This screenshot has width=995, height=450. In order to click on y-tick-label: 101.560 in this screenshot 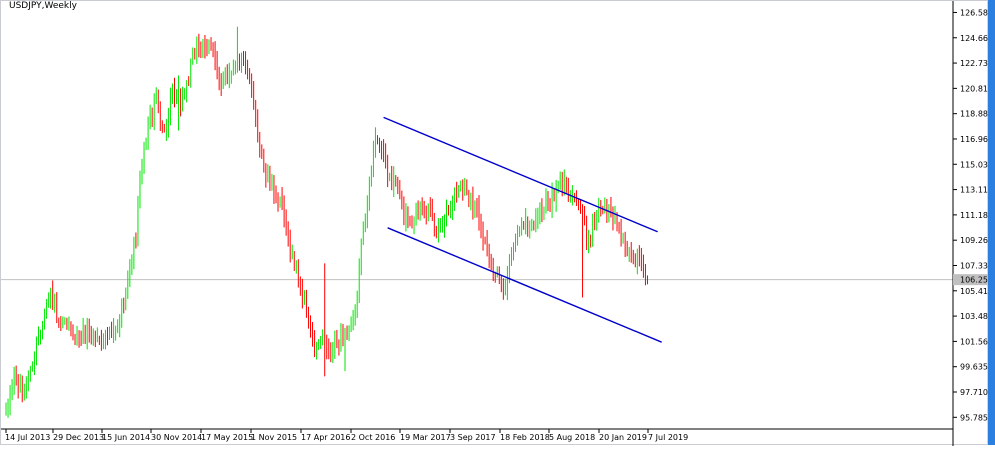, I will do `click(974, 341)`.